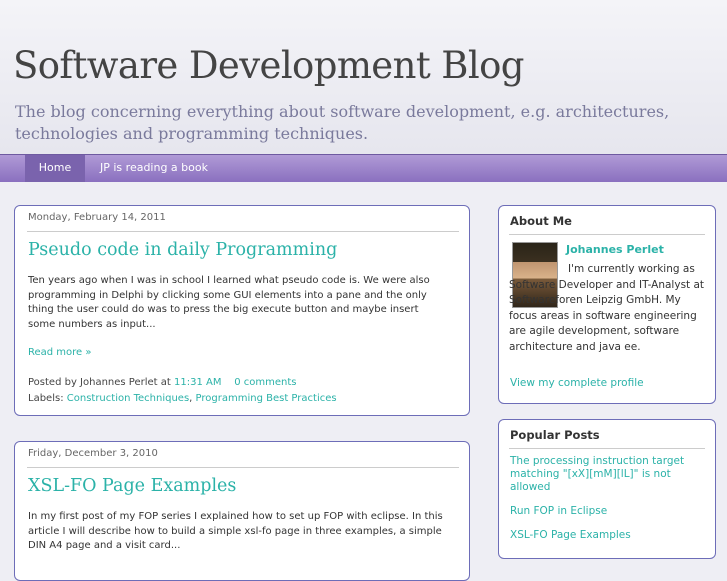 The height and width of the screenshot is (581, 727). What do you see at coordinates (97, 217) in the screenshot?
I see `post-date: Monday, February 14, 2011` at bounding box center [97, 217].